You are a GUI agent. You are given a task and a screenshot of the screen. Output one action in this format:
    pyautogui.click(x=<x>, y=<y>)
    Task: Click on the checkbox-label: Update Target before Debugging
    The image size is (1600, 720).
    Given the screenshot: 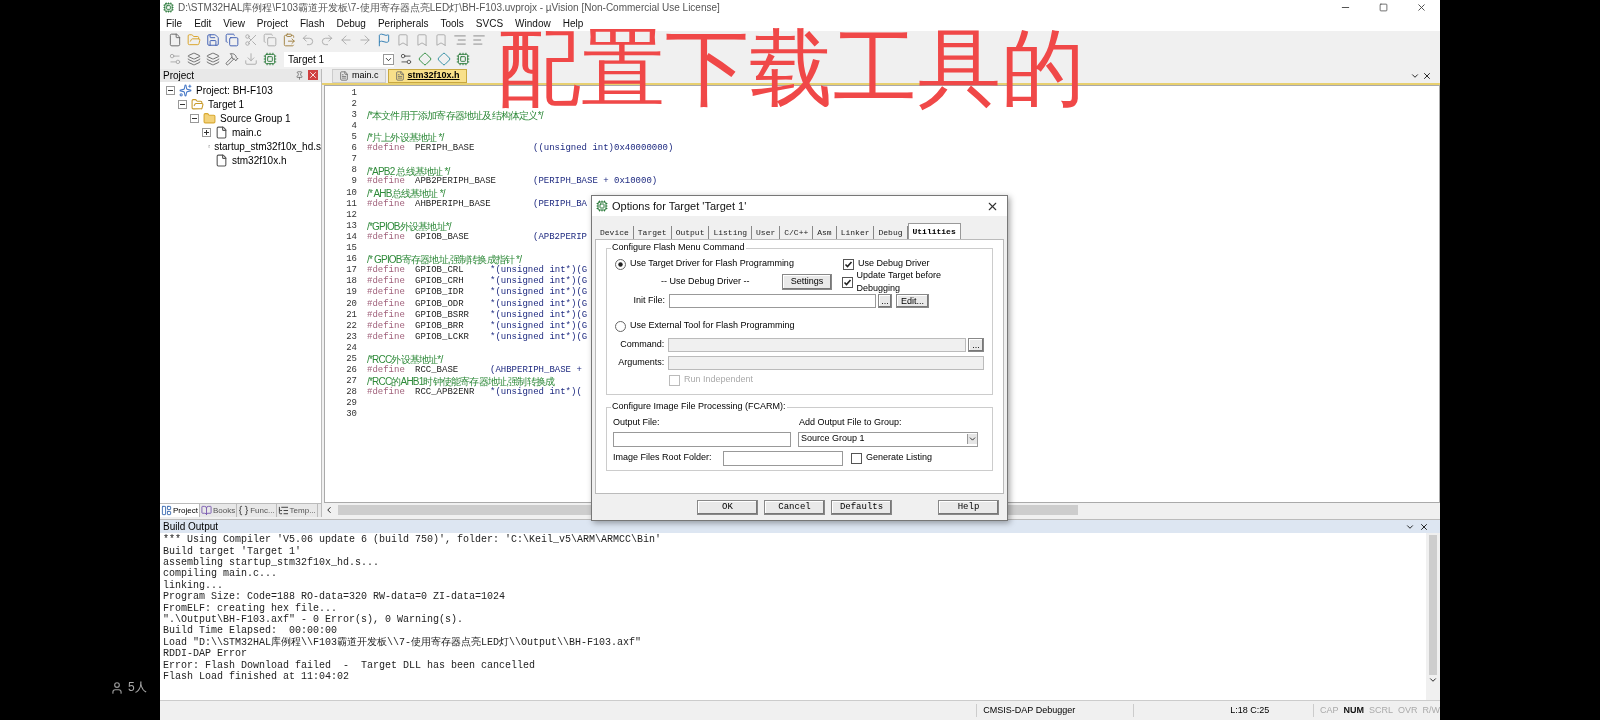 What is the action you would take?
    pyautogui.click(x=899, y=281)
    